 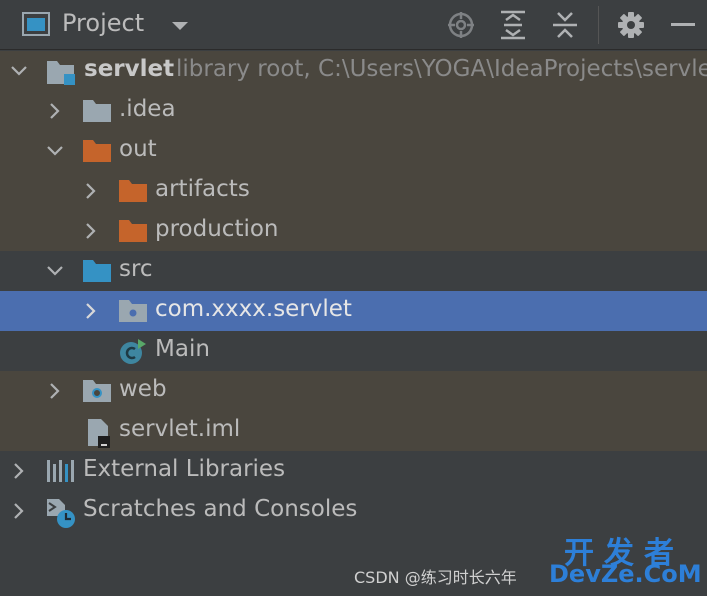 I want to click on tree-item-web: web, so click(x=353, y=391).